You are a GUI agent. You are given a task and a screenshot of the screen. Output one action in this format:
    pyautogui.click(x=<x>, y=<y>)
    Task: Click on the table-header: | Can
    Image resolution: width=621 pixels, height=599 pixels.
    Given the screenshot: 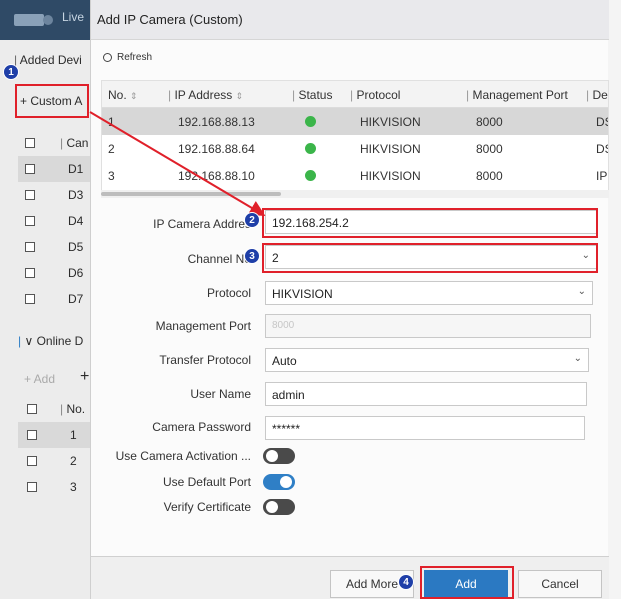 What is the action you would take?
    pyautogui.click(x=59, y=143)
    